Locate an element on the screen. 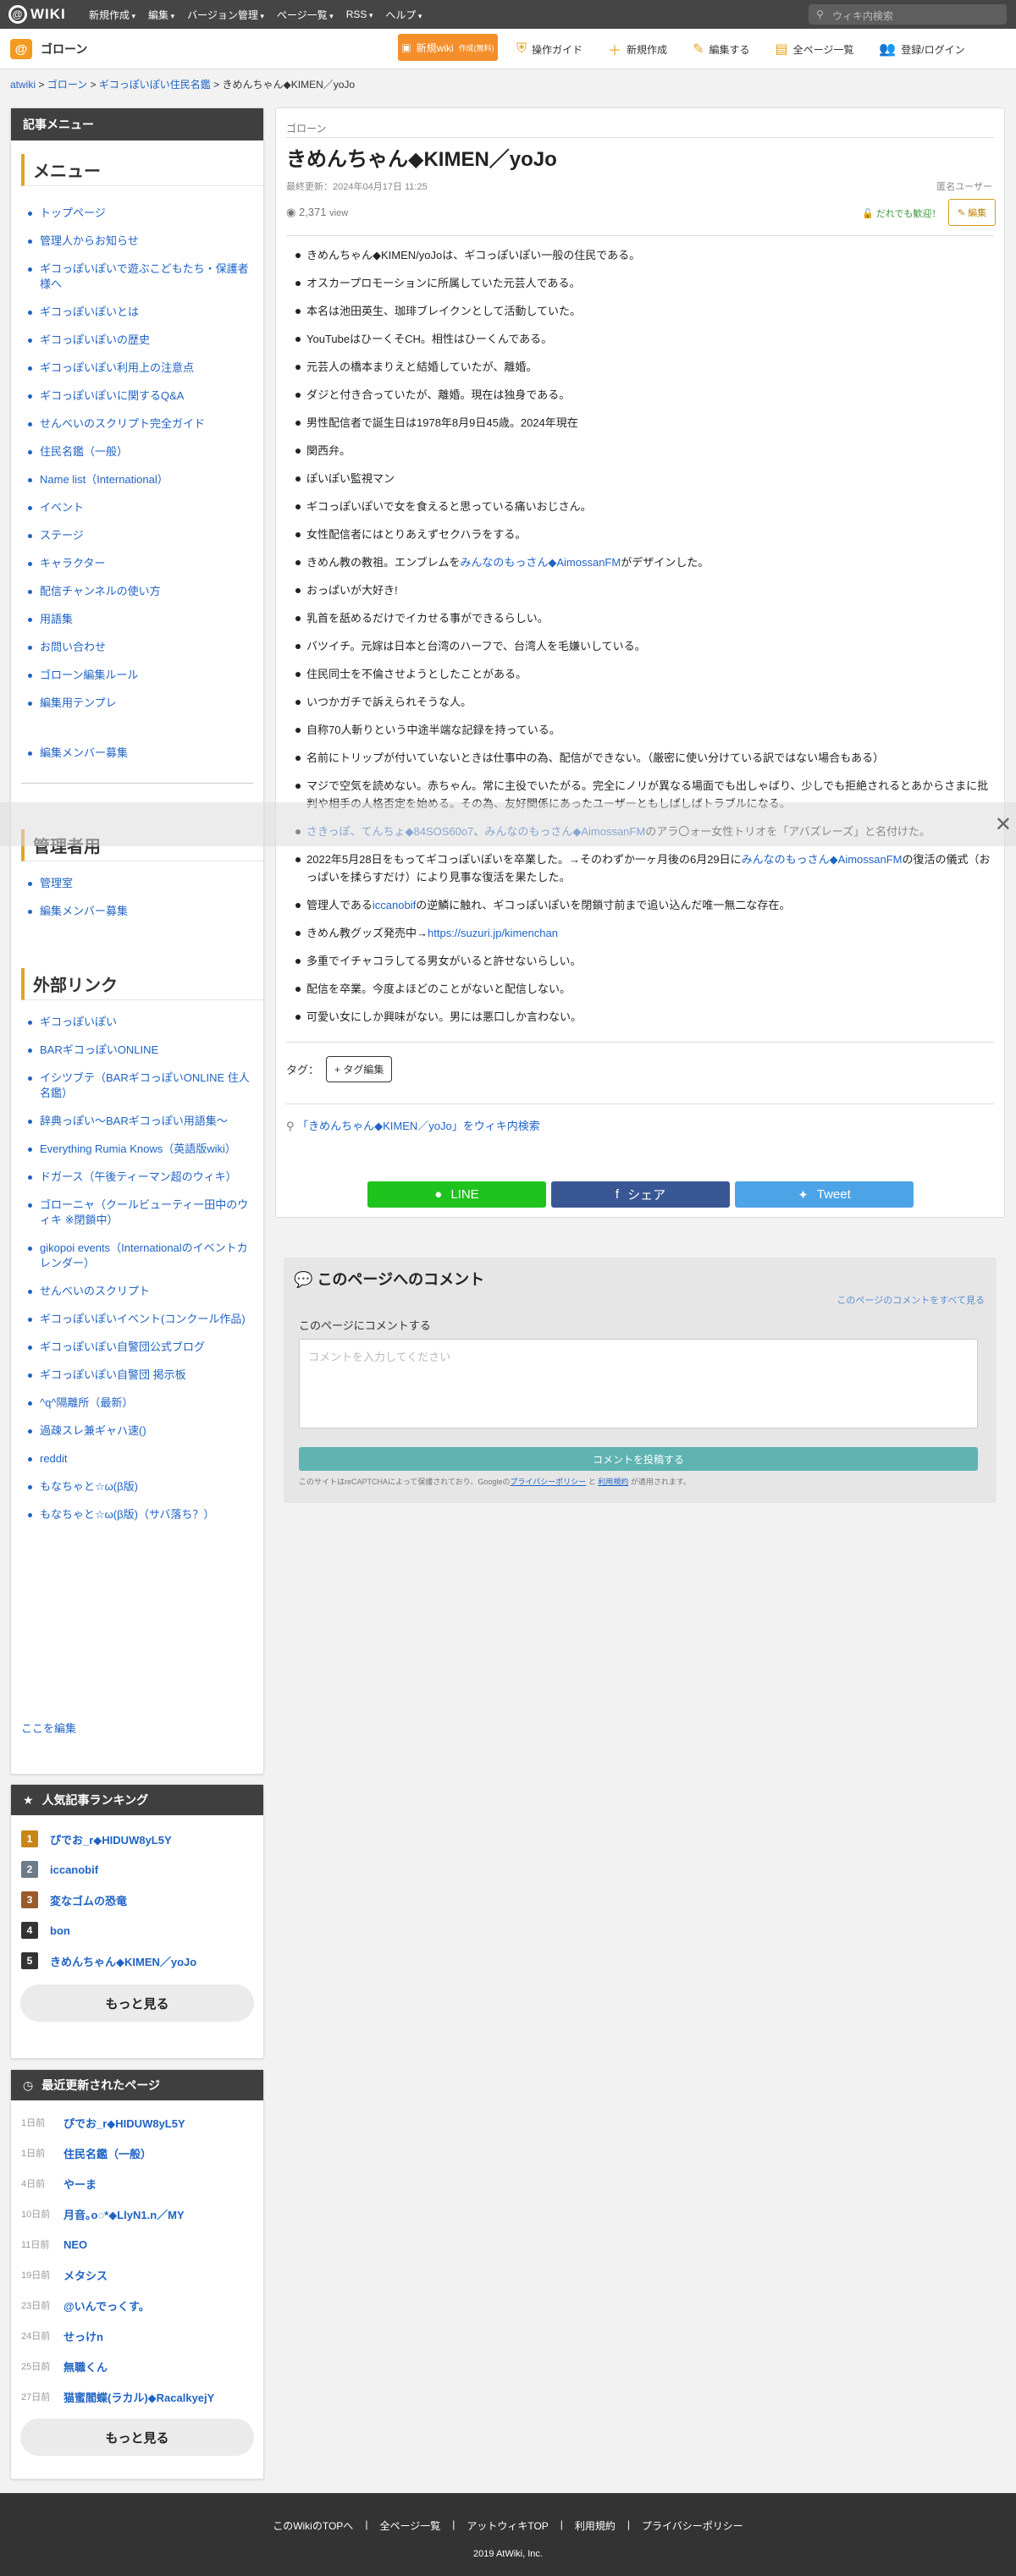 This screenshot has width=1016, height=2576. privacy-link: プライバシーポリシー is located at coordinates (548, 1482).